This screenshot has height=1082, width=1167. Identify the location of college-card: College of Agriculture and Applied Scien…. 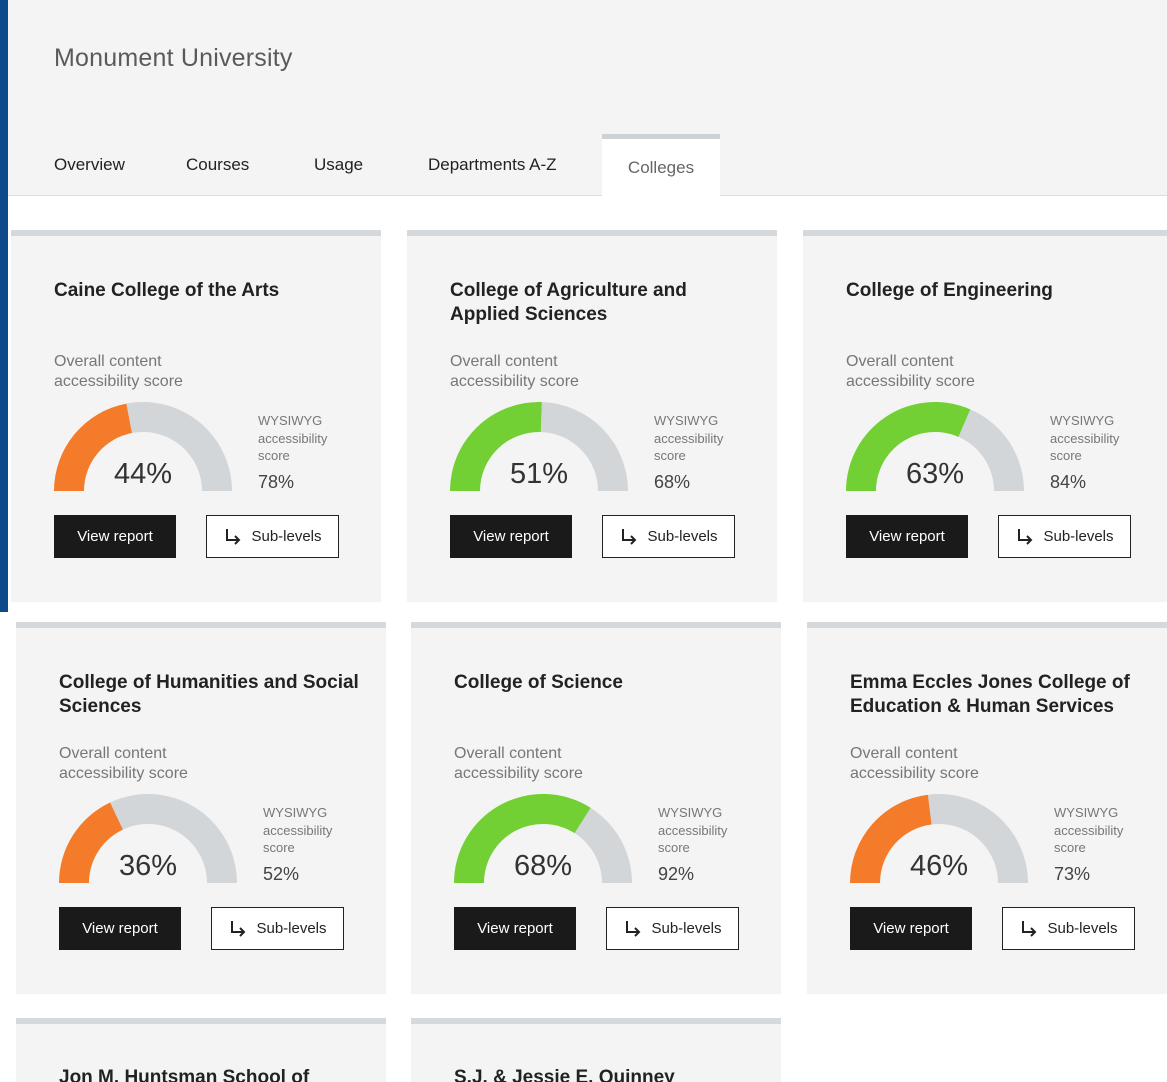
(592, 416).